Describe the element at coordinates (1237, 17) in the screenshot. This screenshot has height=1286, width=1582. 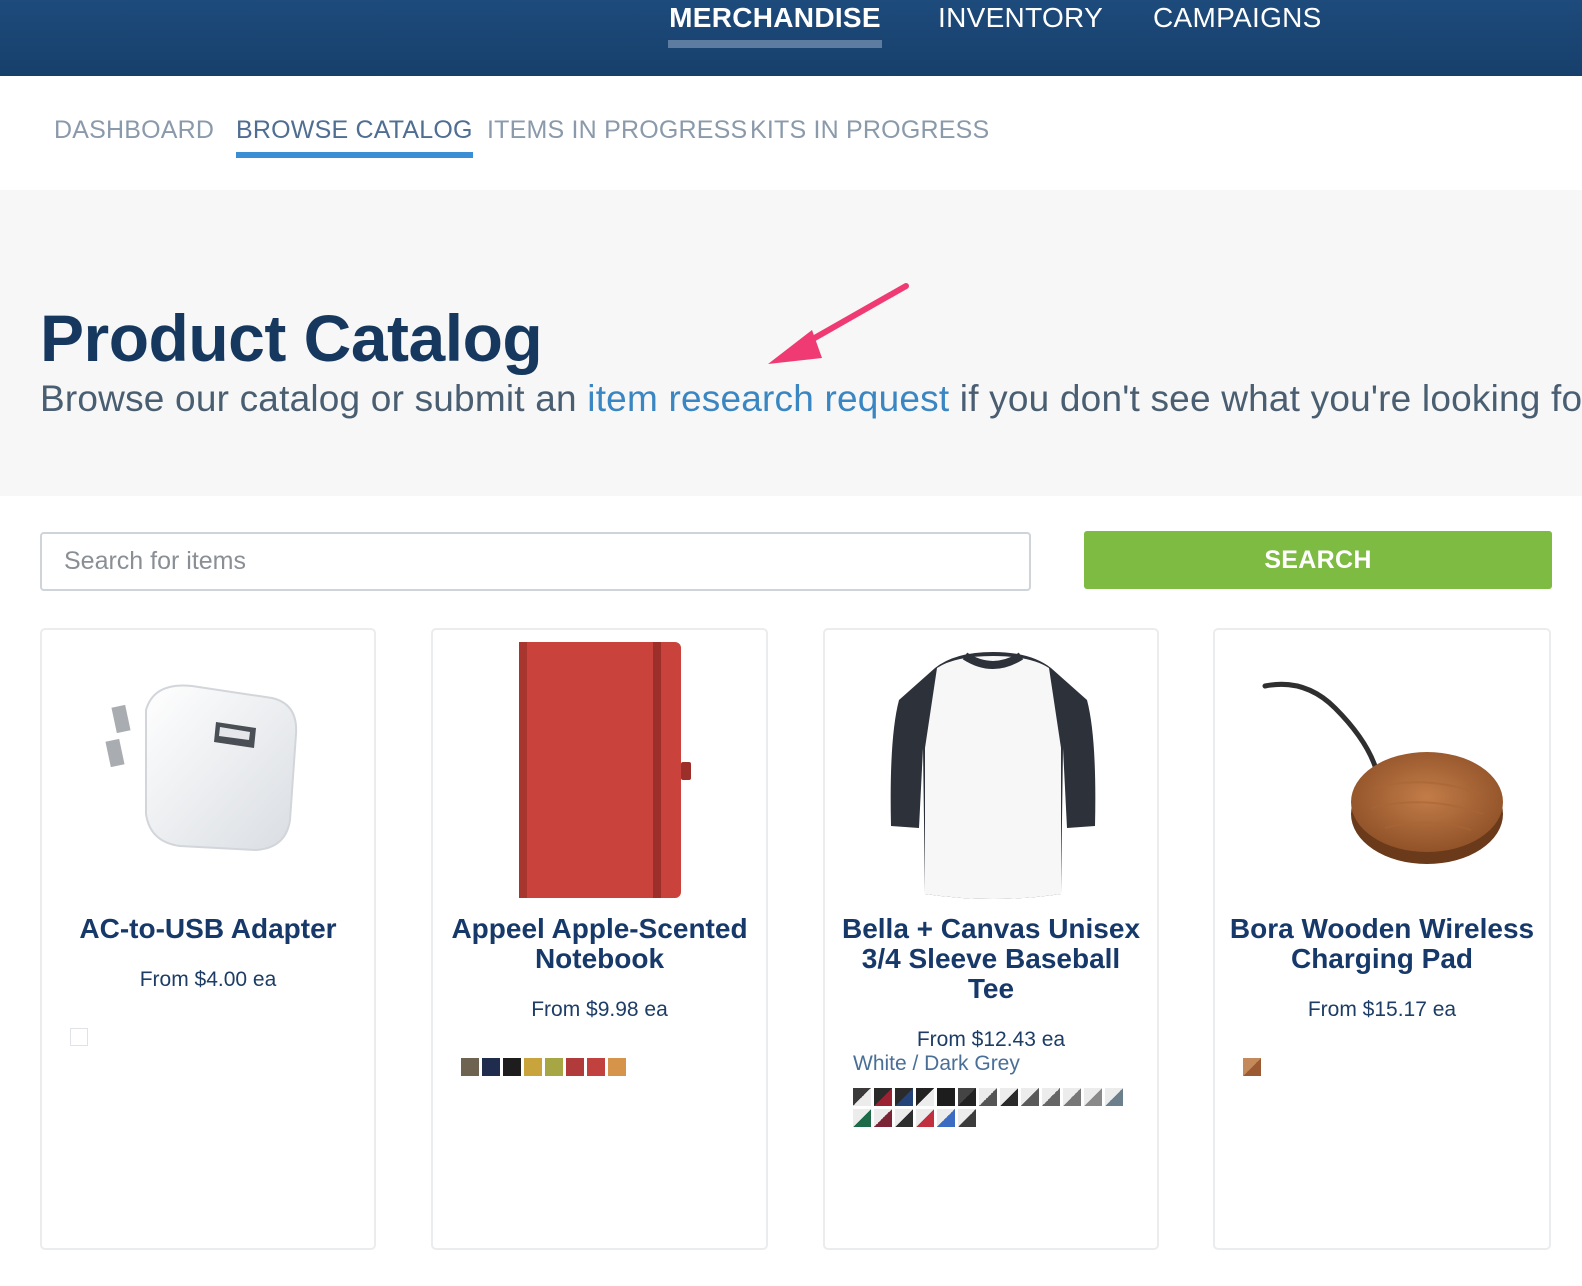
I see `top-nav-campaigns-label: CAMPAIGNS` at that location.